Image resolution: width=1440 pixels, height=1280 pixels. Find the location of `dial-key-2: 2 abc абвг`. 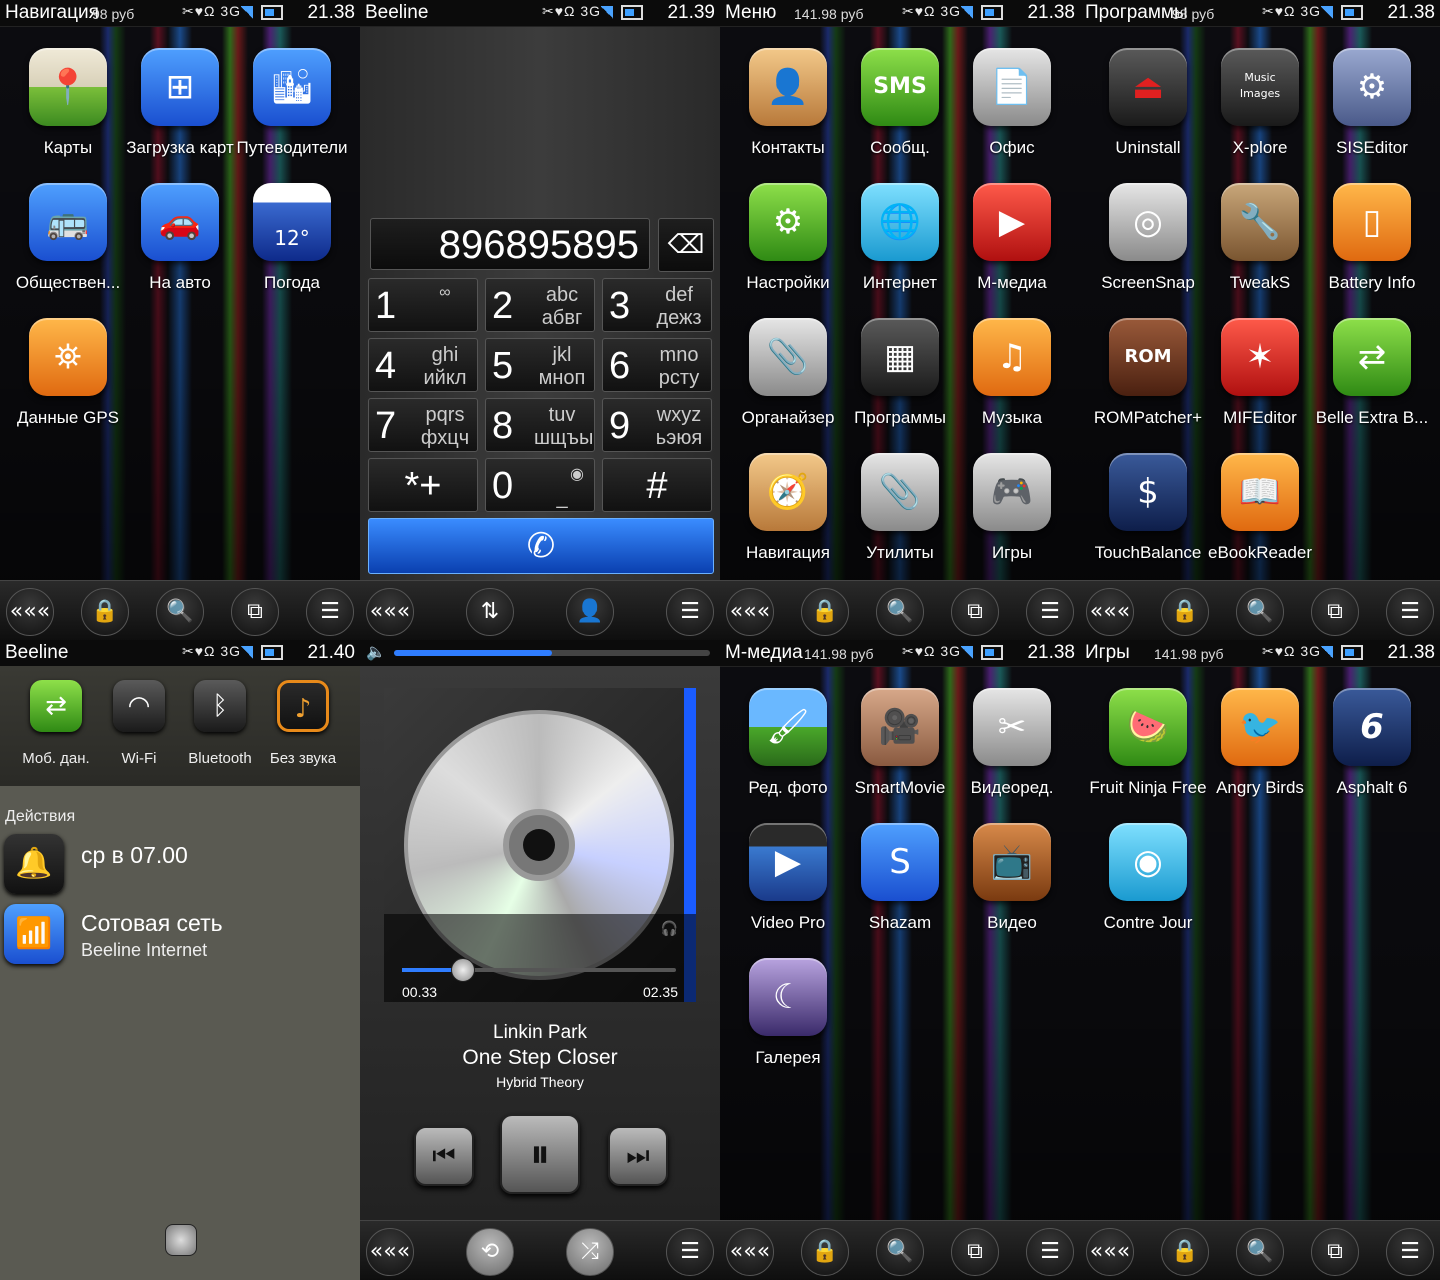

dial-key-2: 2 abc абвг is located at coordinates (540, 305).